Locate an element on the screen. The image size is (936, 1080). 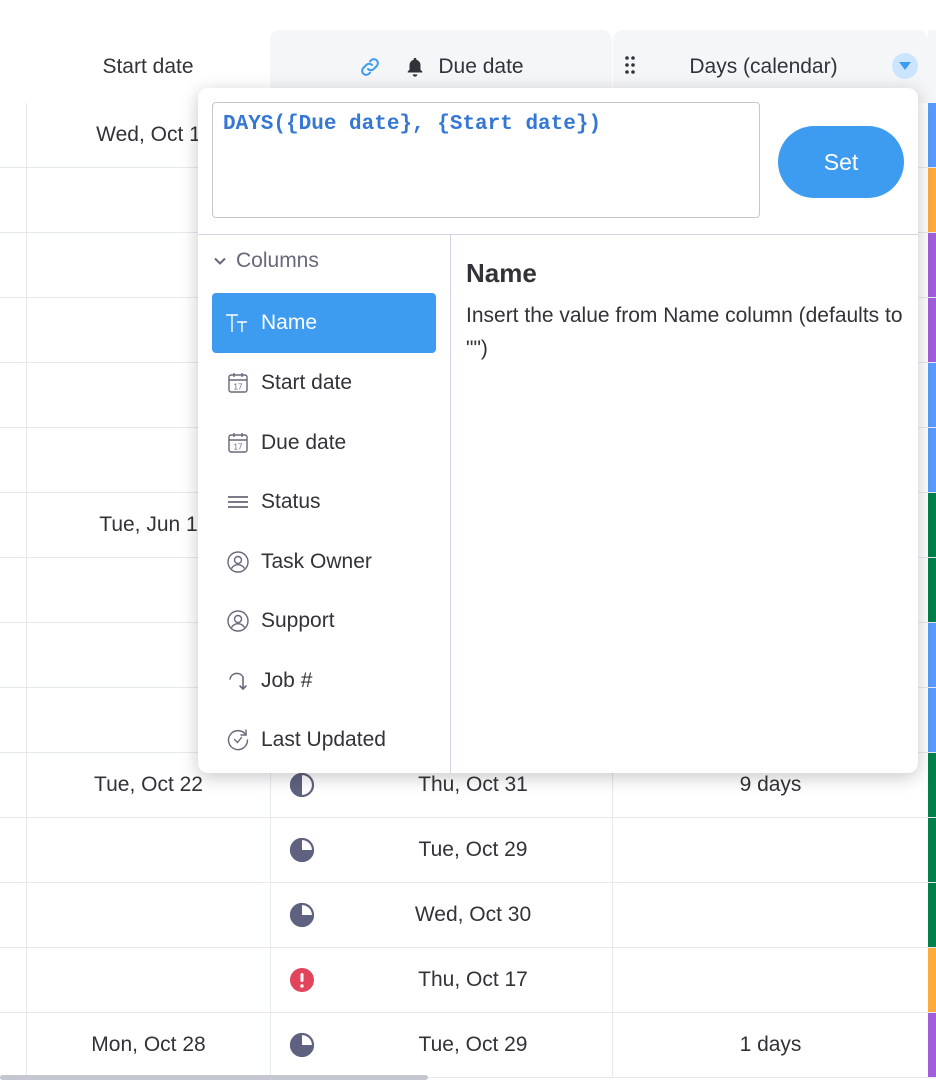
column-item-label: Status is located at coordinates (291, 501).